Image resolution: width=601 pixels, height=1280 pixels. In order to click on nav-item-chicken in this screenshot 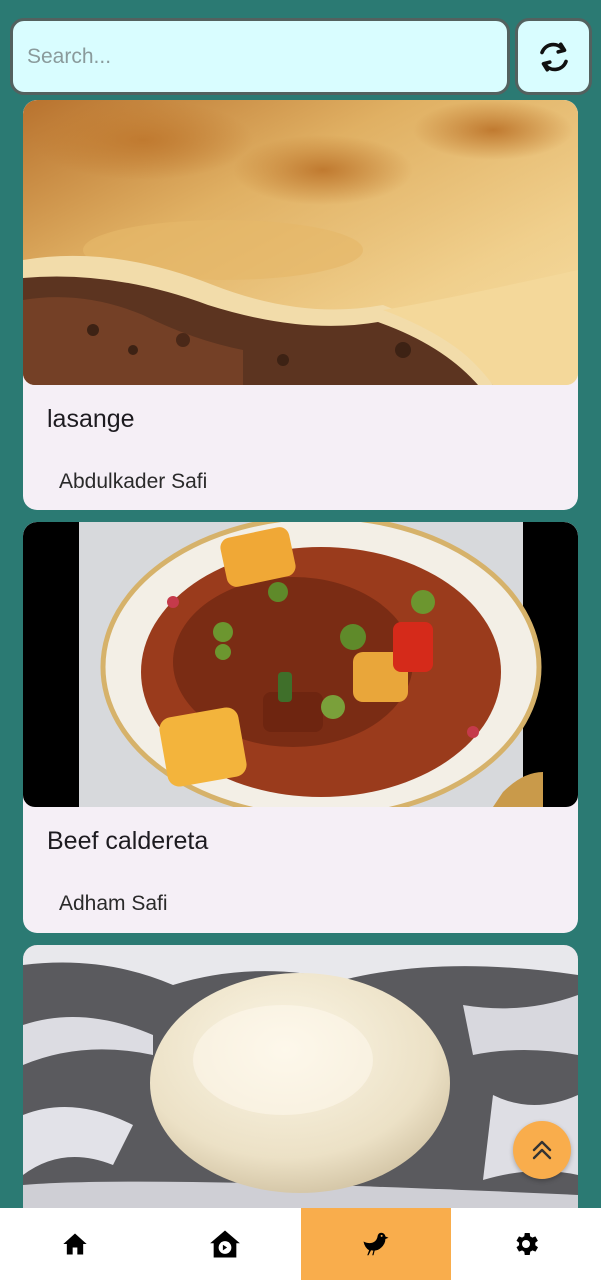, I will do `click(375, 1244)`.